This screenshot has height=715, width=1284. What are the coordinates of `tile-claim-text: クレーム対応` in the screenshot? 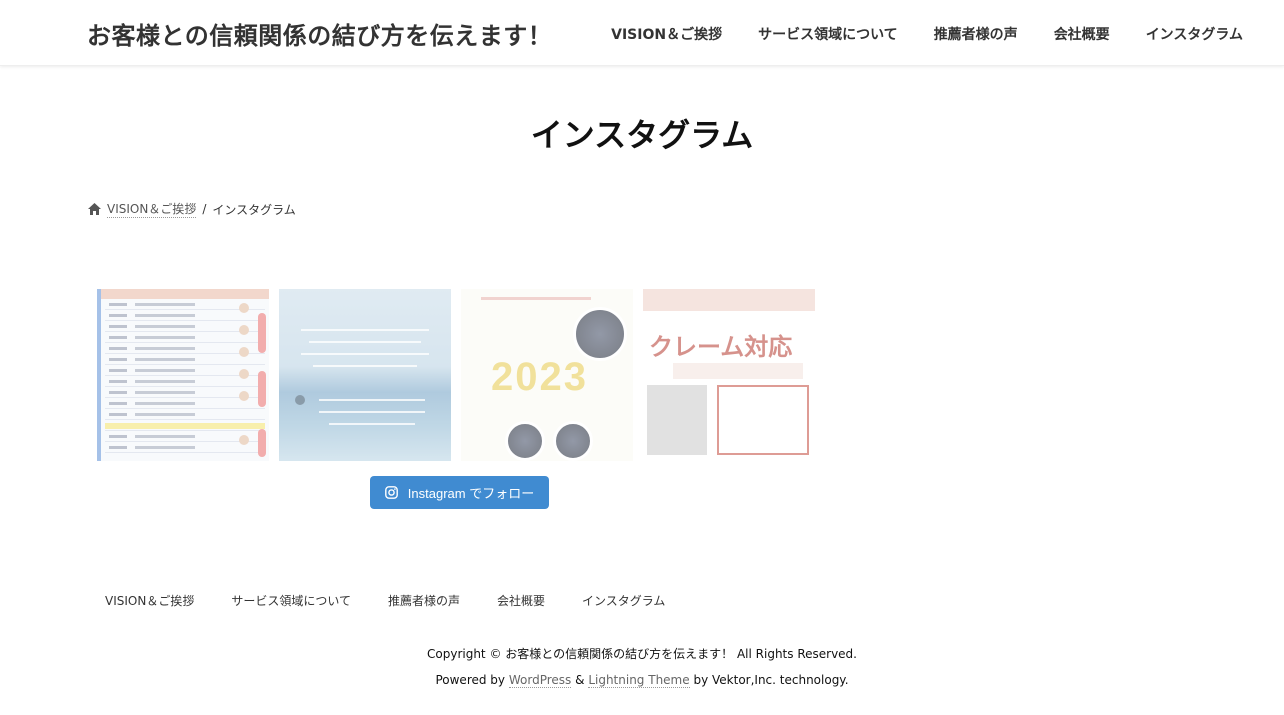 It's located at (721, 347).